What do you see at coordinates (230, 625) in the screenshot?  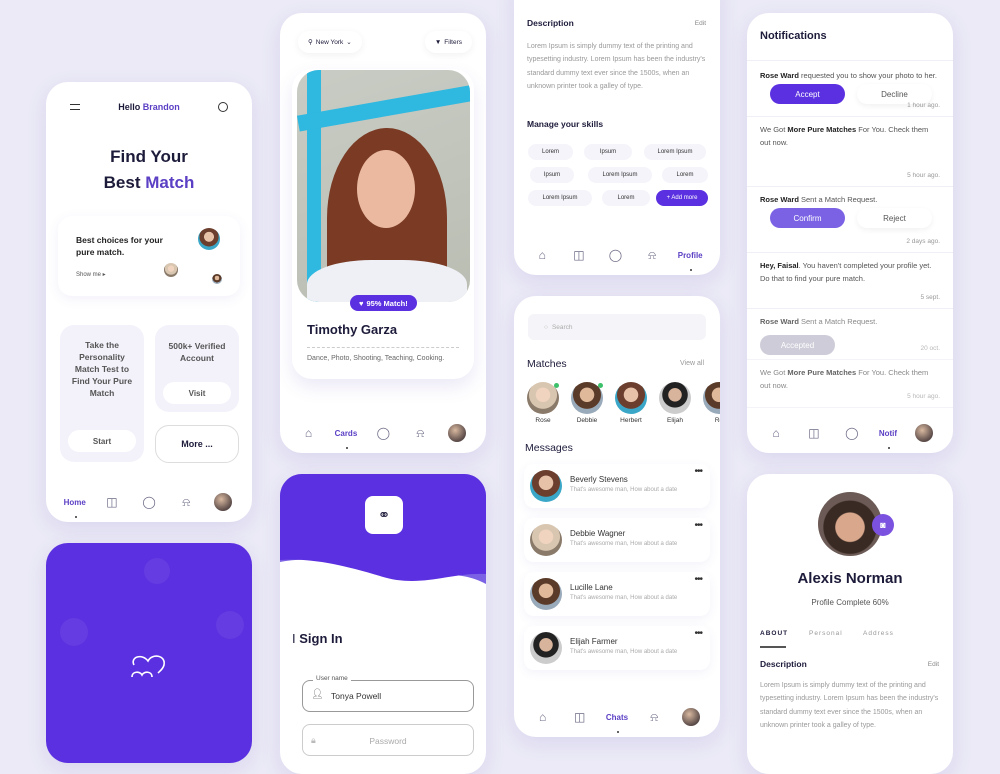 I see `decorative-bubble` at bounding box center [230, 625].